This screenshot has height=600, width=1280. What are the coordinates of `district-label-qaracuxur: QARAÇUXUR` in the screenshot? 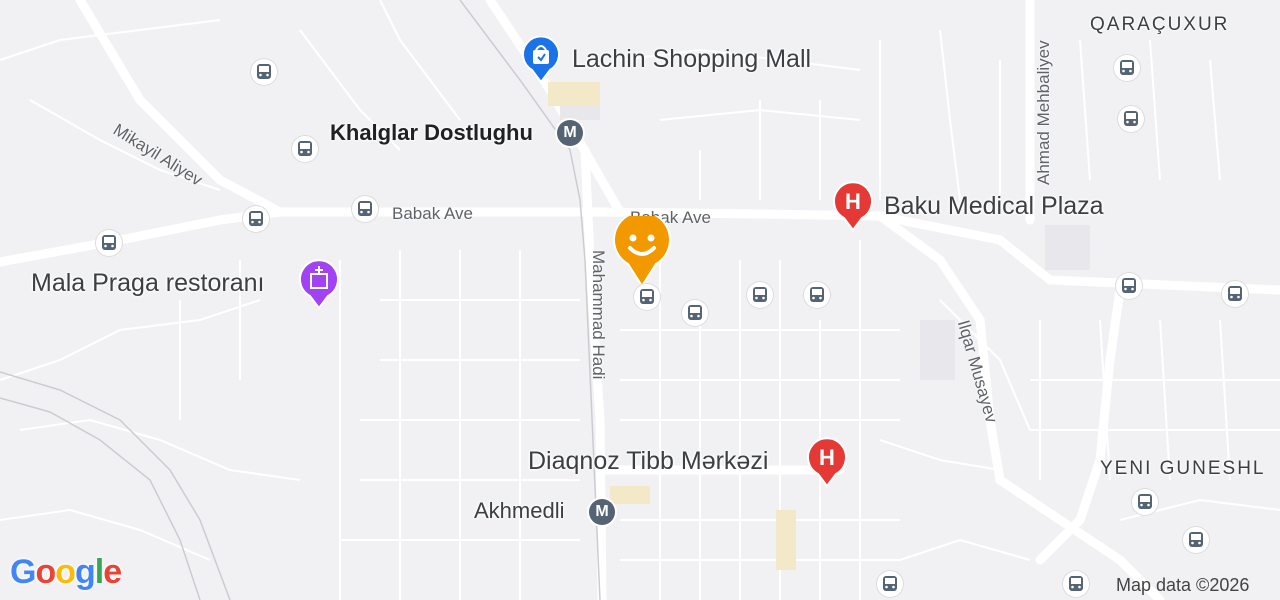 It's located at (1160, 24).